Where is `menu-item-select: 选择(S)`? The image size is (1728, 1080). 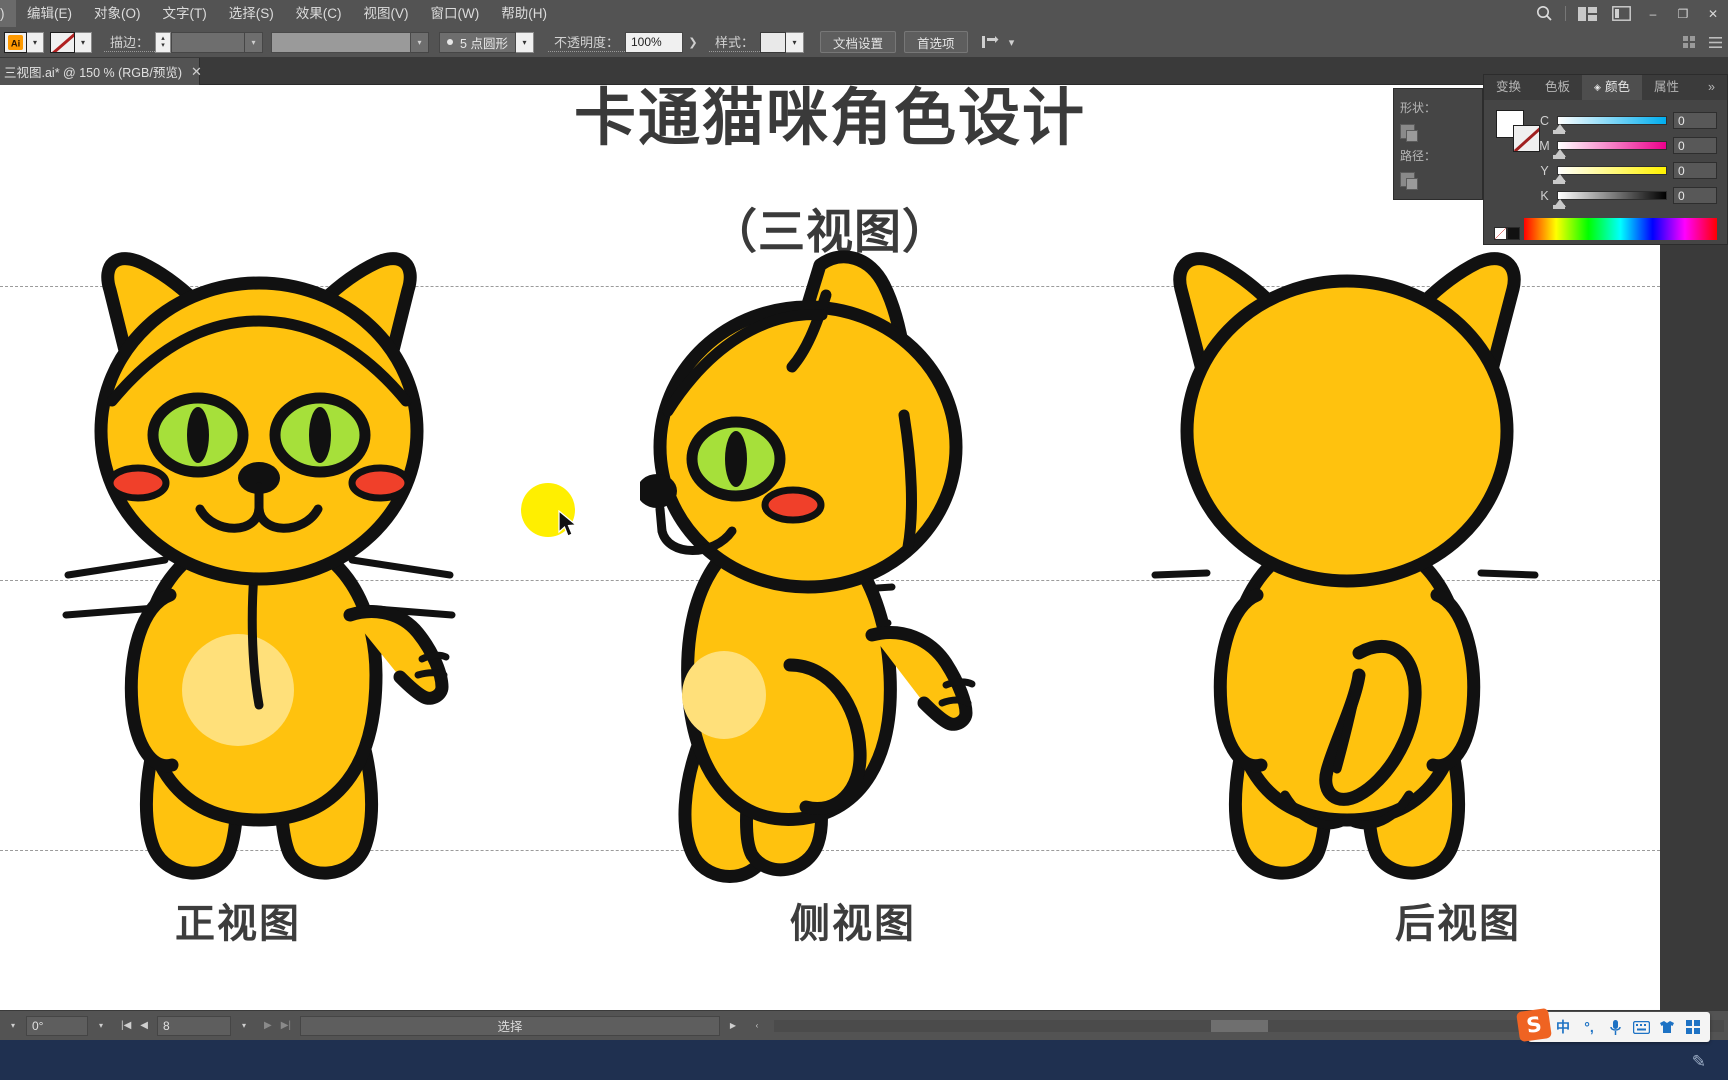
menu-item-select: 选择(S) is located at coordinates (251, 13).